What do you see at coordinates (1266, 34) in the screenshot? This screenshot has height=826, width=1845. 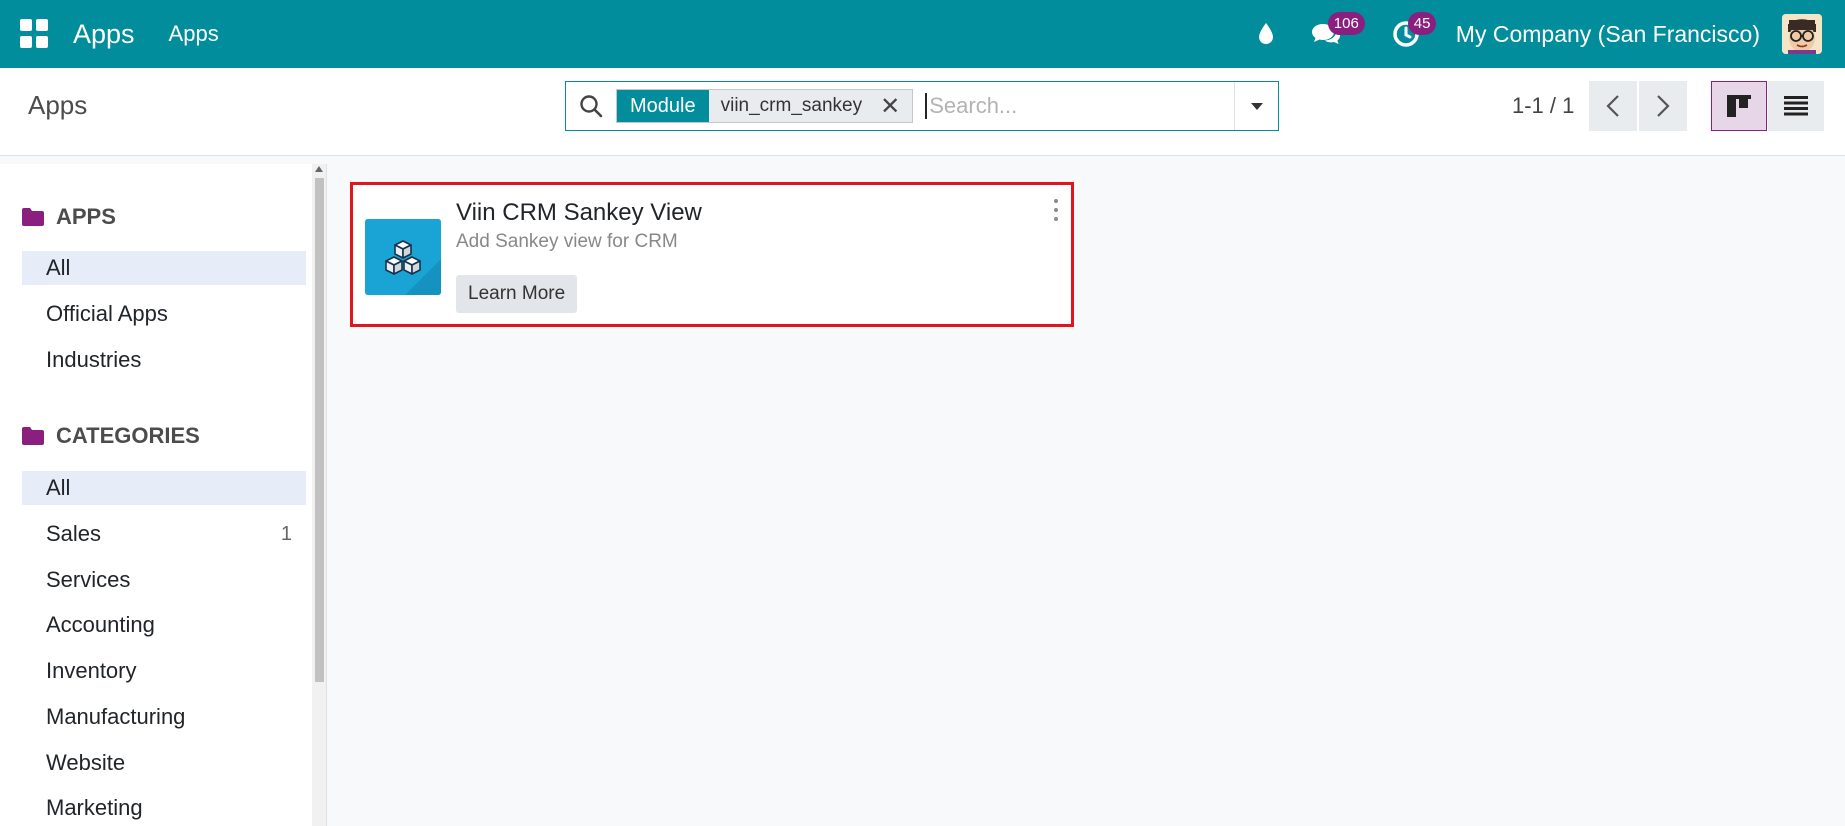 I see `drop-icon` at bounding box center [1266, 34].